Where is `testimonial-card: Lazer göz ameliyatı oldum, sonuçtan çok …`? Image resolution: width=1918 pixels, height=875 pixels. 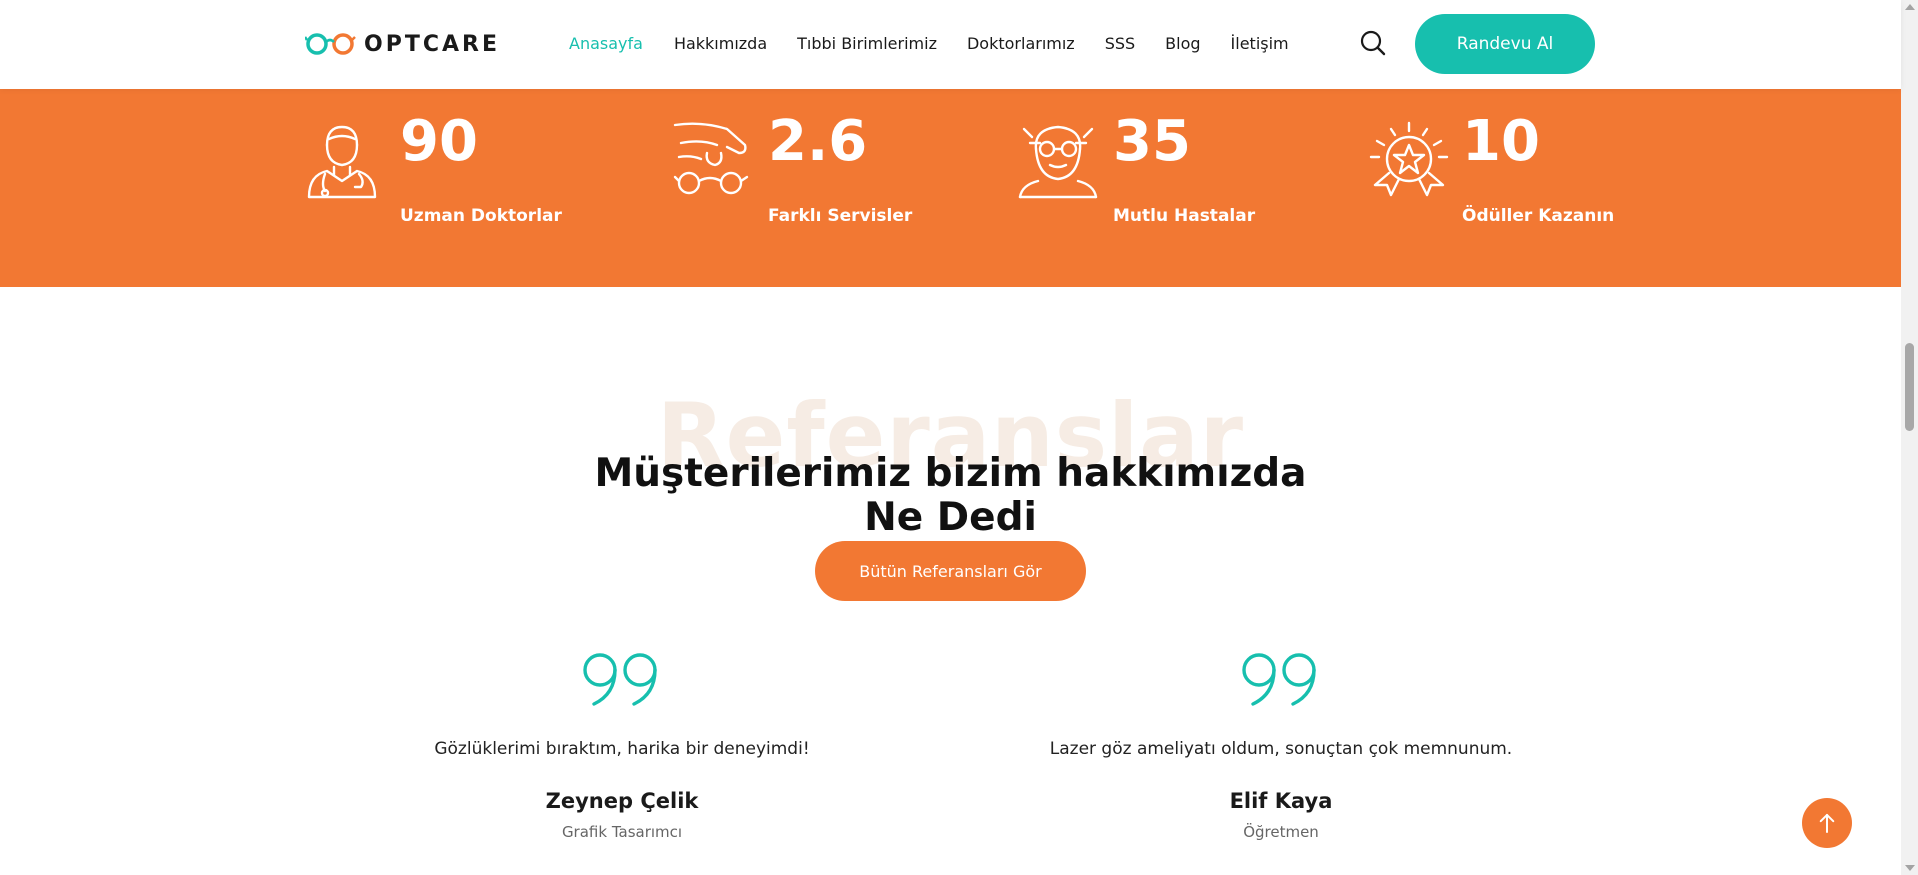 testimonial-card: Lazer göz ameliyatı oldum, sonuçtan çok … is located at coordinates (1281, 745).